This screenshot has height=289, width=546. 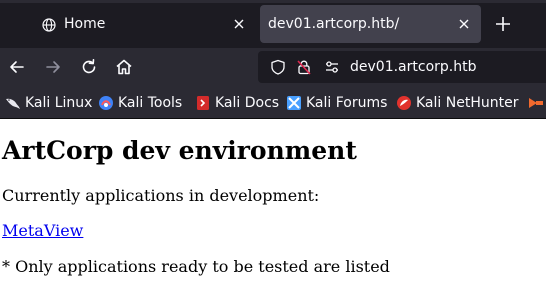 What do you see at coordinates (467, 103) in the screenshot?
I see `bookmark-label: Kali NetHunter` at bounding box center [467, 103].